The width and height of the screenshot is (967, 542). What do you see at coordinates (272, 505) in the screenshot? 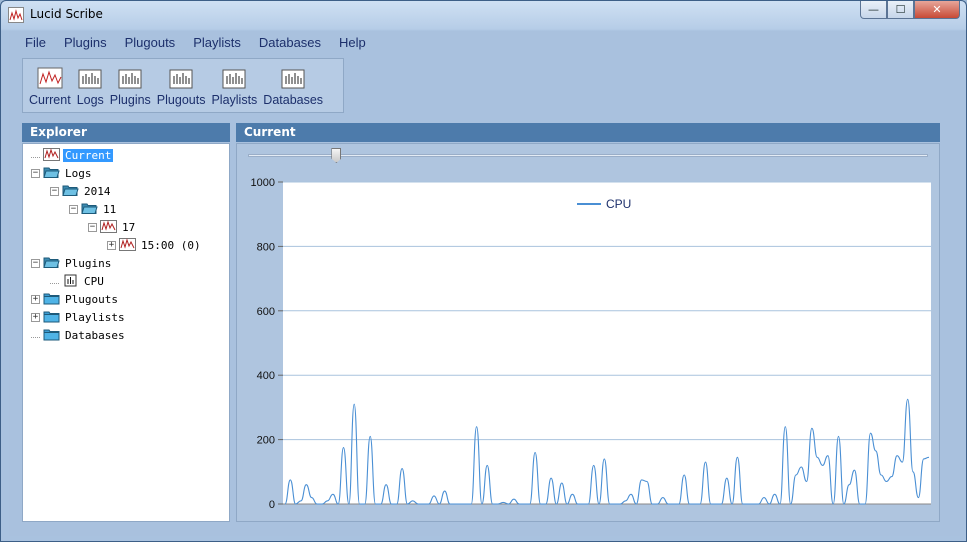
I see `y-tick-label: 0` at bounding box center [272, 505].